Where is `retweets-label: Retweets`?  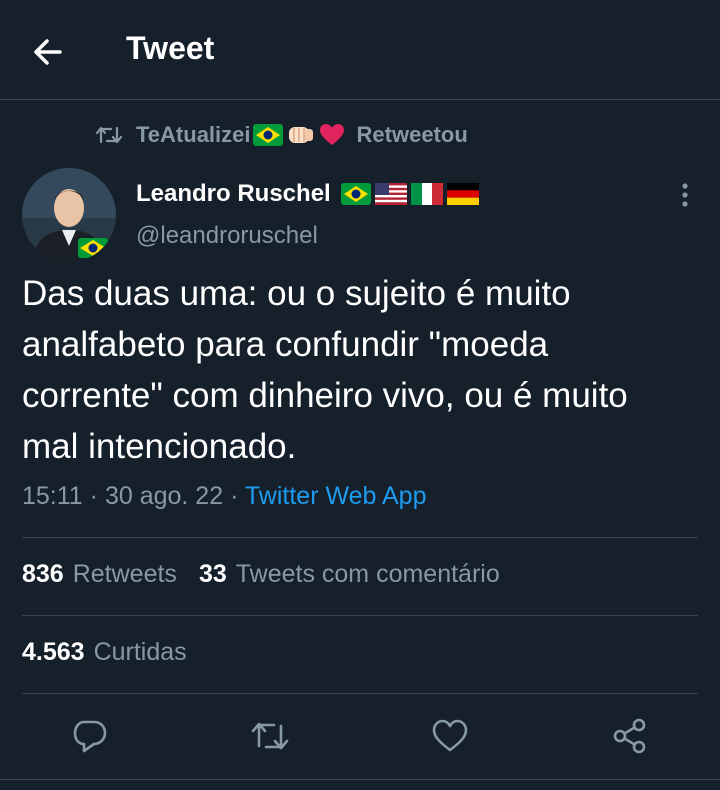 retweets-label: Retweets is located at coordinates (124, 574).